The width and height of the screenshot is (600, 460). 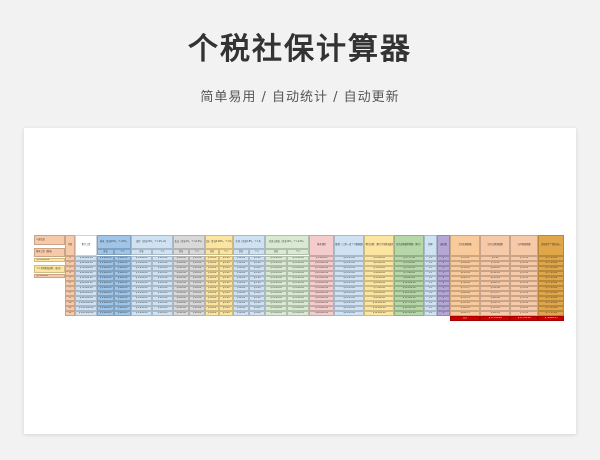 I want to click on header-quick: 速扣数, so click(x=443, y=245).